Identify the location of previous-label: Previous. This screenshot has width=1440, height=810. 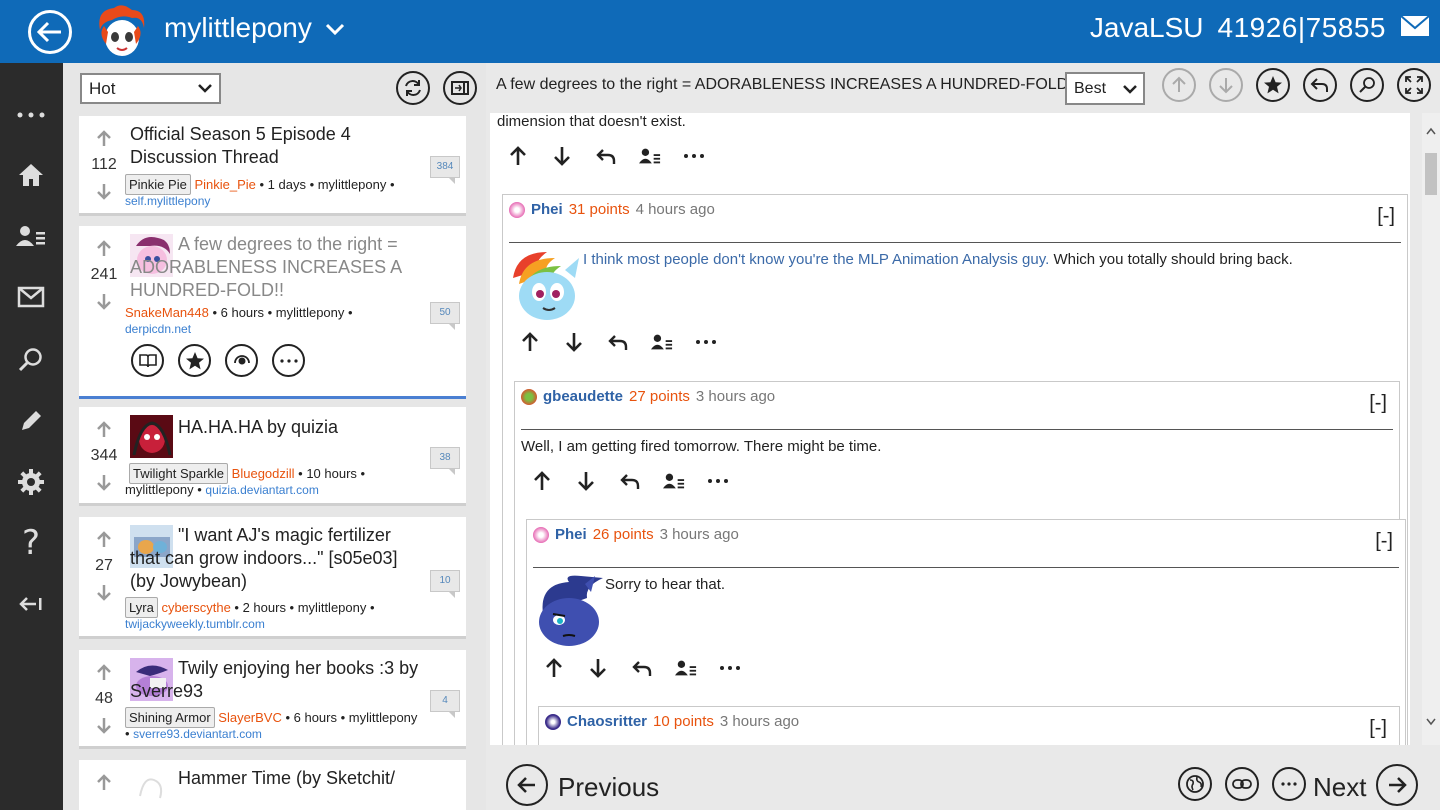
(608, 787).